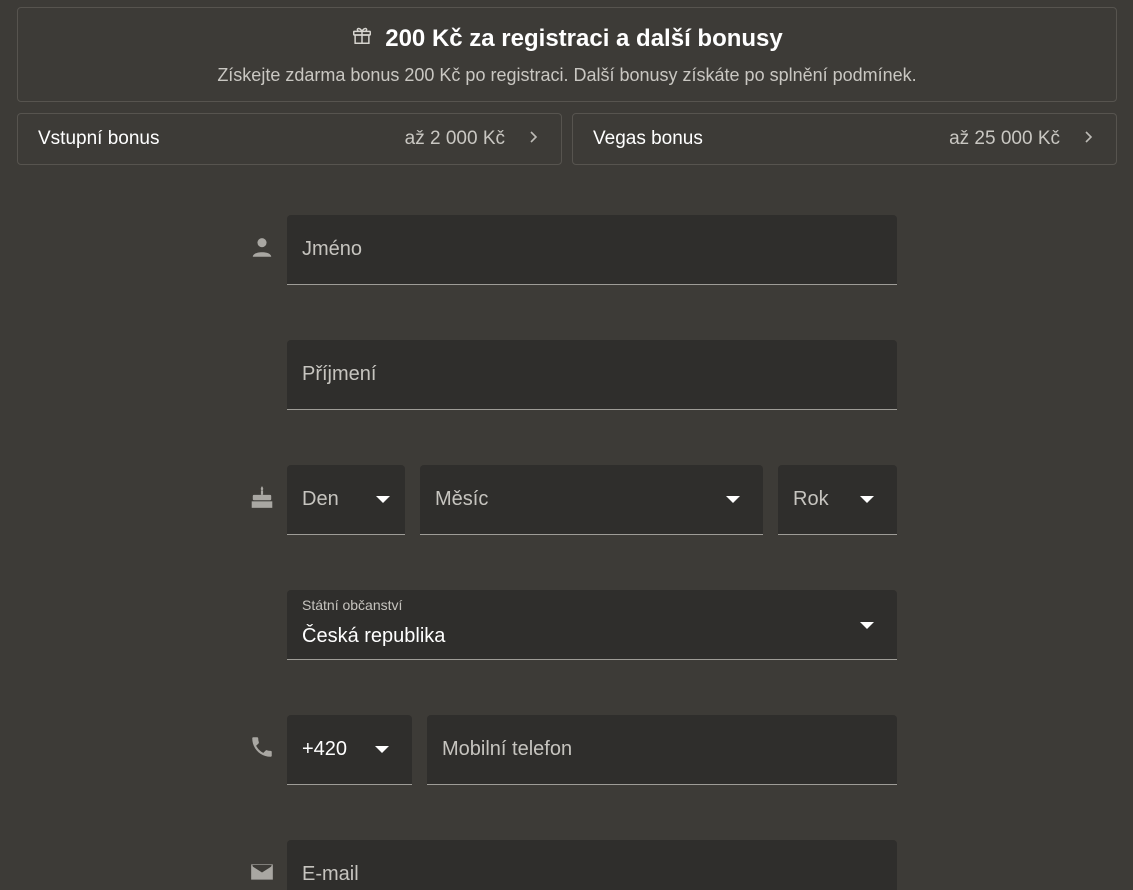 This screenshot has height=890, width=1133. Describe the element at coordinates (325, 749) in the screenshot. I see `phone-prefix-value: +420` at that location.